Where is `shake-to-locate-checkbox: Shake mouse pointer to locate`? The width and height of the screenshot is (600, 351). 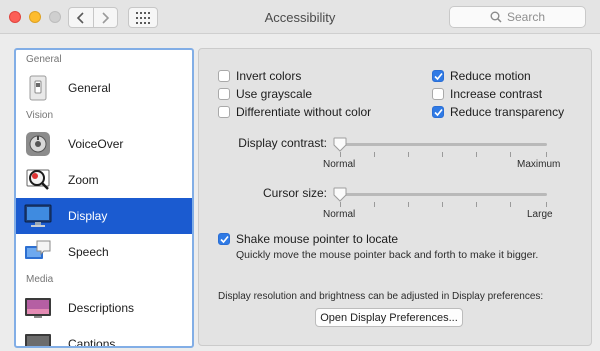 shake-to-locate-checkbox: Shake mouse pointer to locate is located at coordinates (308, 239).